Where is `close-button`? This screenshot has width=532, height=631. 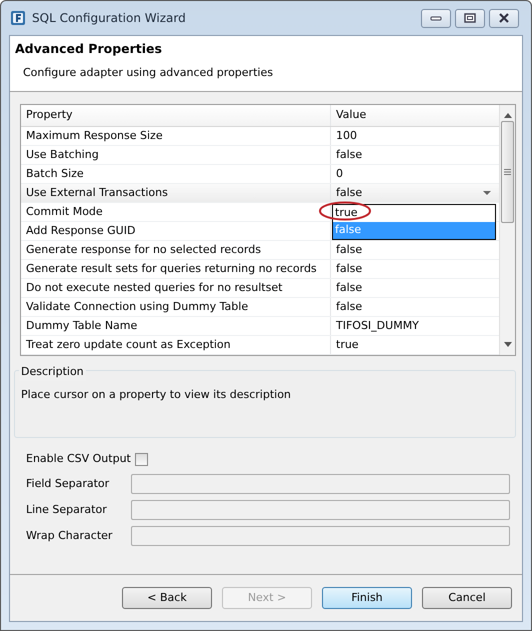
close-button is located at coordinates (504, 18).